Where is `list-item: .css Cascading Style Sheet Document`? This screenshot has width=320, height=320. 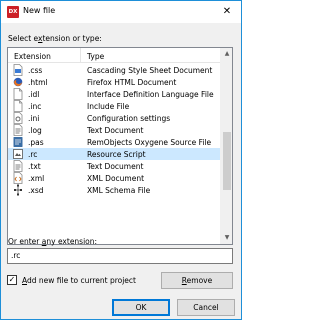
list-item: .css Cascading Style Sheet Document is located at coordinates (114, 70).